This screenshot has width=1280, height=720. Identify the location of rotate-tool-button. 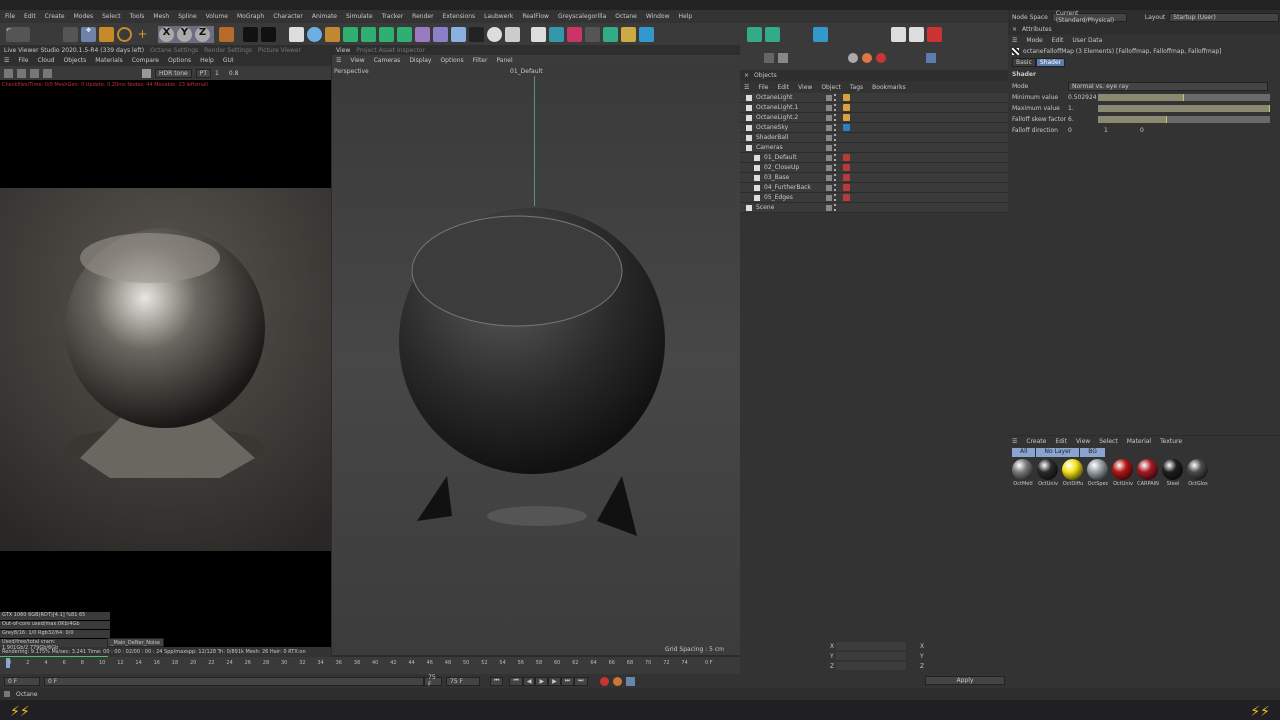
(124, 34).